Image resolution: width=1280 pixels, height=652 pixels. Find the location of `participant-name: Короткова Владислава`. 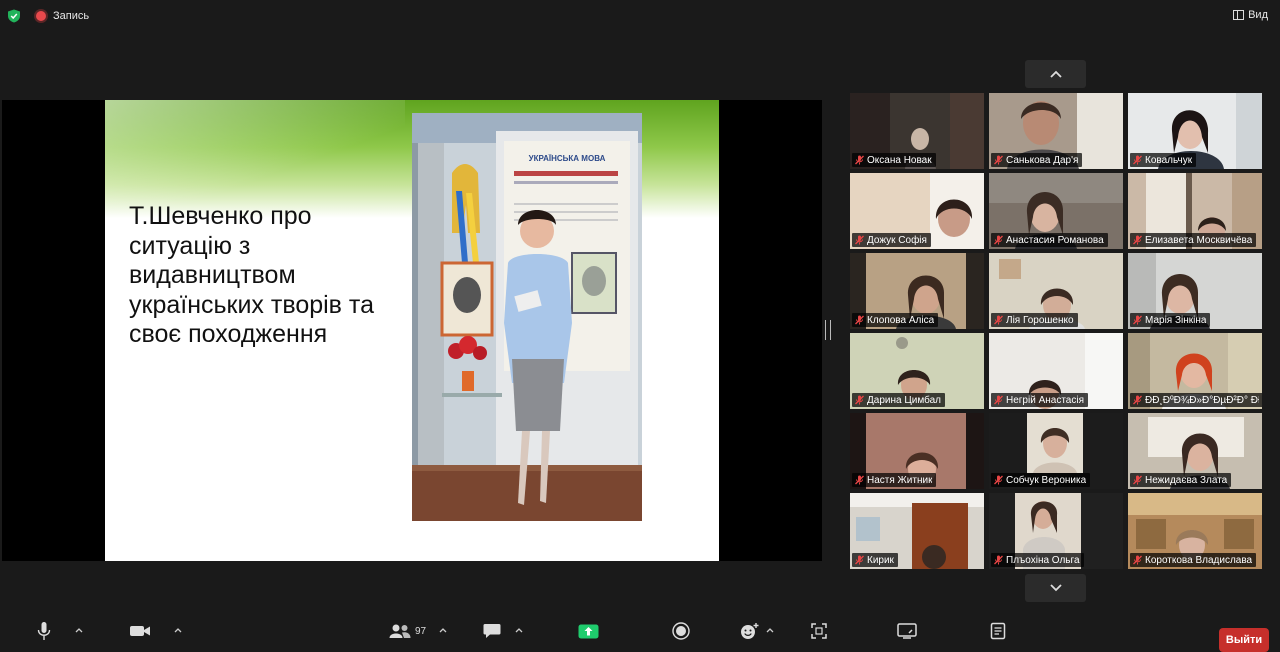

participant-name: Короткова Владислава is located at coordinates (1199, 560).